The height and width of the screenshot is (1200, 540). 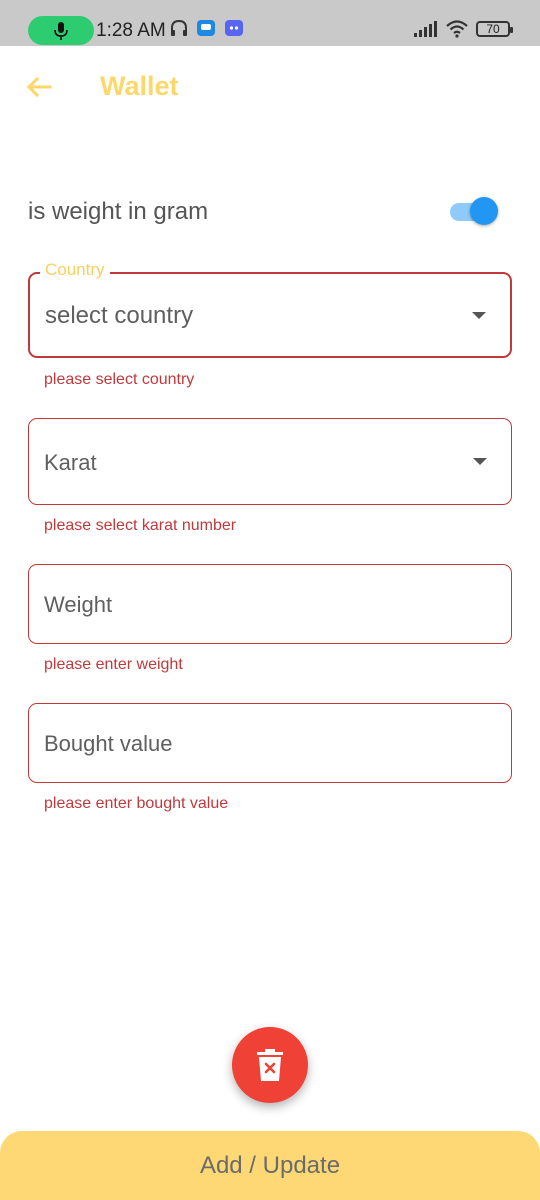 I want to click on battery-icon: 70, so click(x=494, y=29).